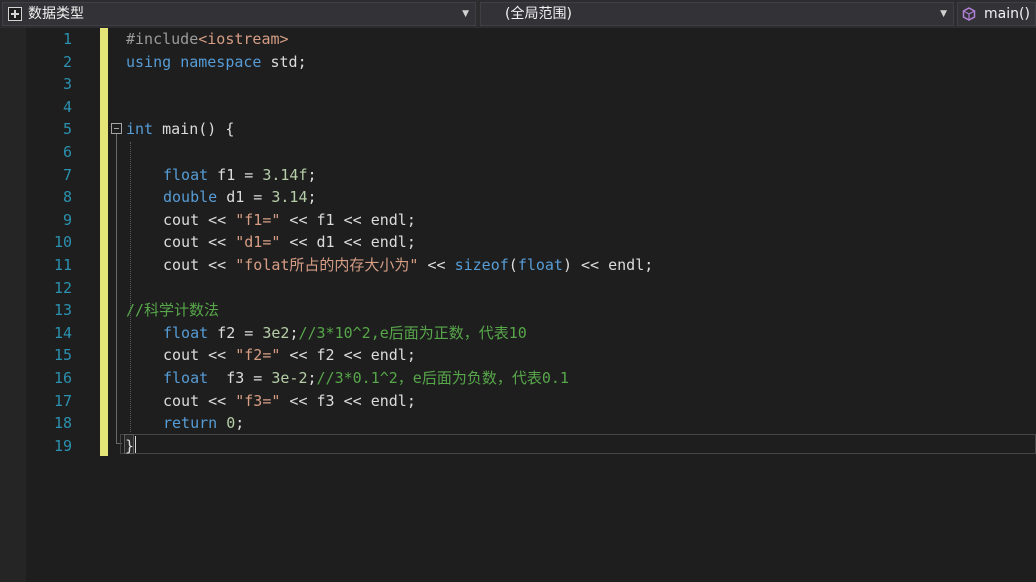  Describe the element at coordinates (258, 355) in the screenshot. I see `string-literal: "f2="` at that location.